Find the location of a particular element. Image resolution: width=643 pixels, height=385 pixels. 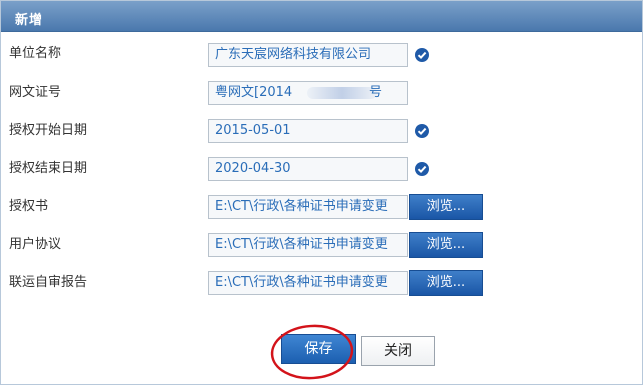

label-end-date: 授权结束日期 is located at coordinates (48, 168).